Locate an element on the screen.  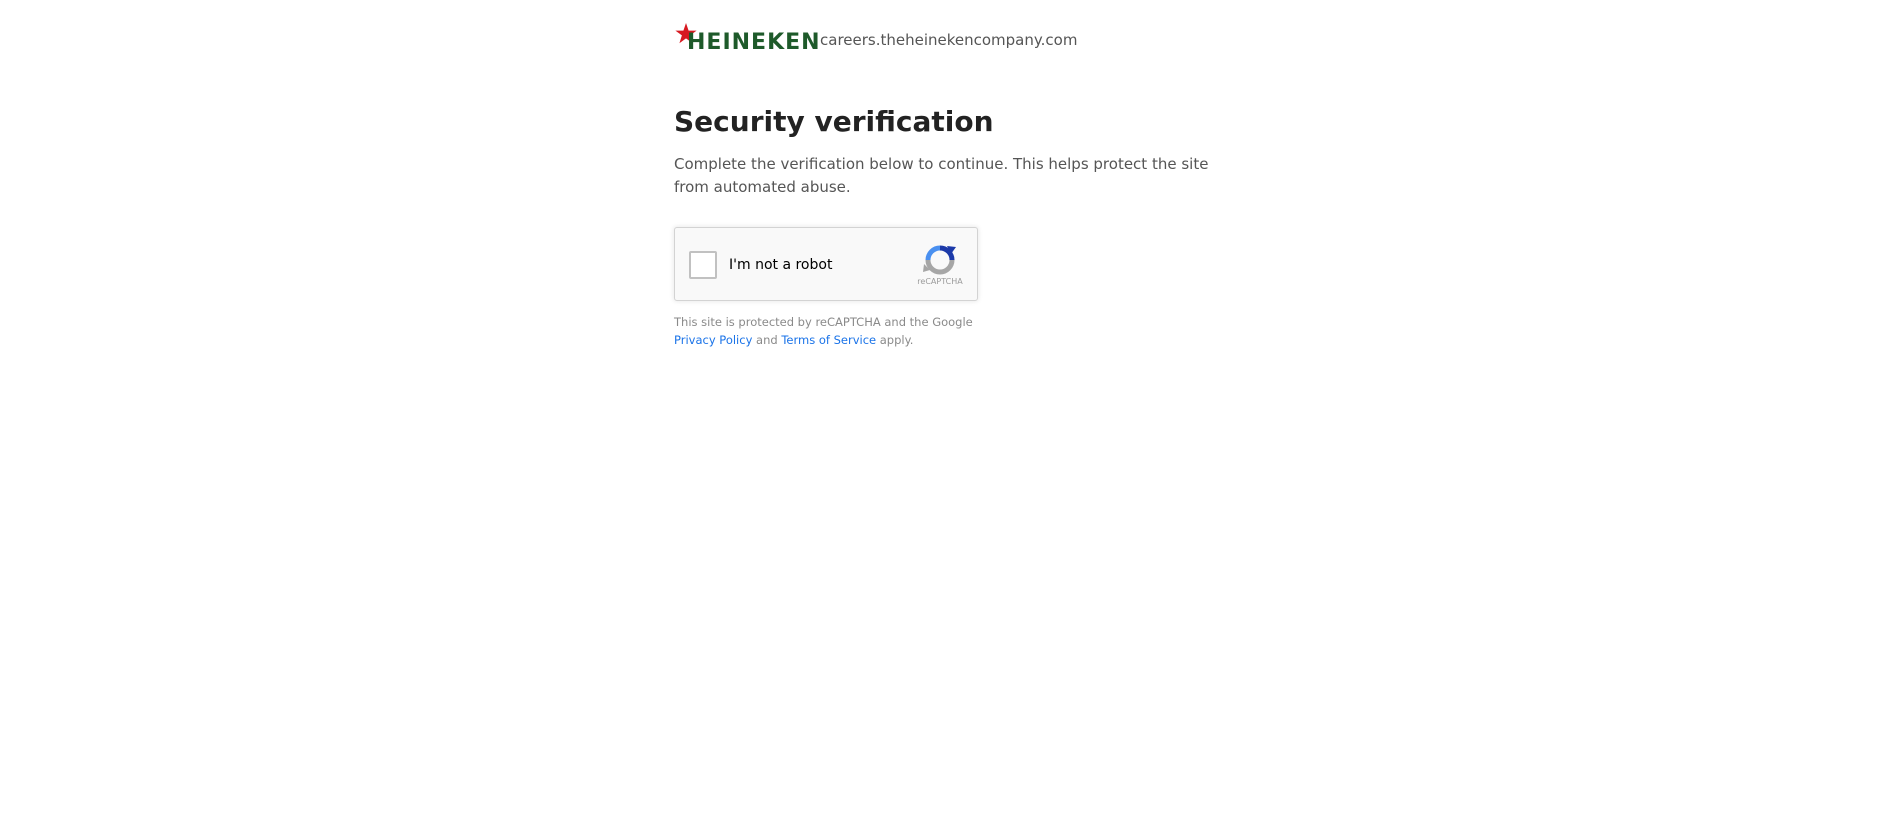
heineken-logo: HEINEKEN is located at coordinates (747, 40).